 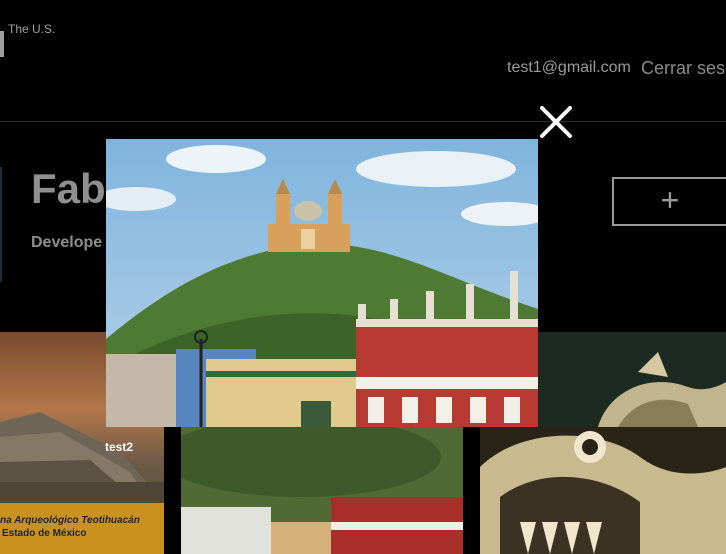 I want to click on logo-mark, so click(x=2, y=44).